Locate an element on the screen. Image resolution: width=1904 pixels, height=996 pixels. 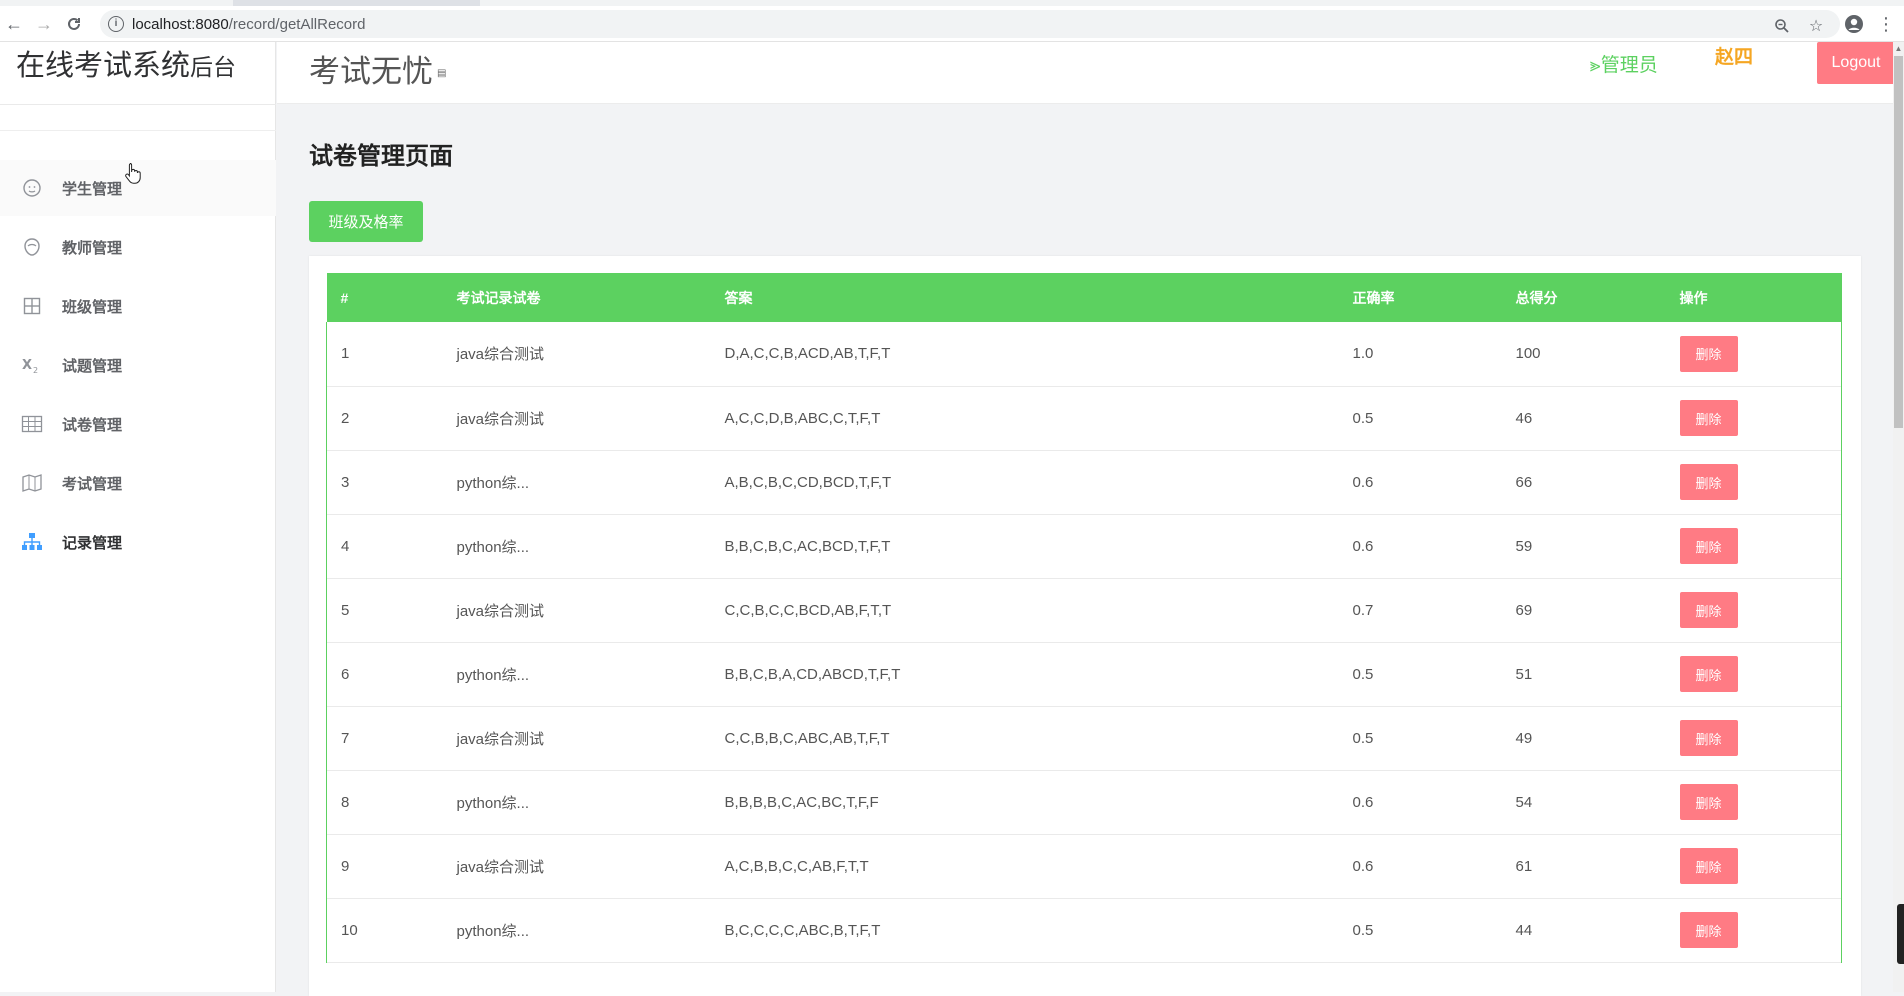
sidebar-item-question: X2 试题管理 is located at coordinates (138, 365).